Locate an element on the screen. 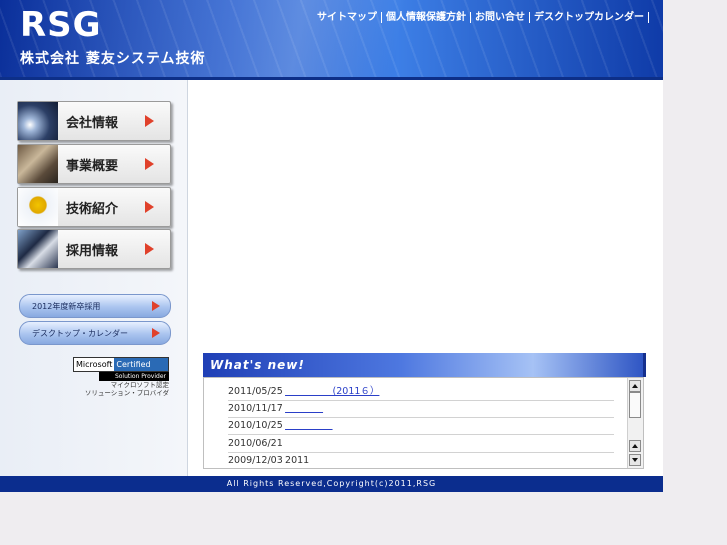 The width and height of the screenshot is (727, 545). scroll-down-button is located at coordinates (635, 460).